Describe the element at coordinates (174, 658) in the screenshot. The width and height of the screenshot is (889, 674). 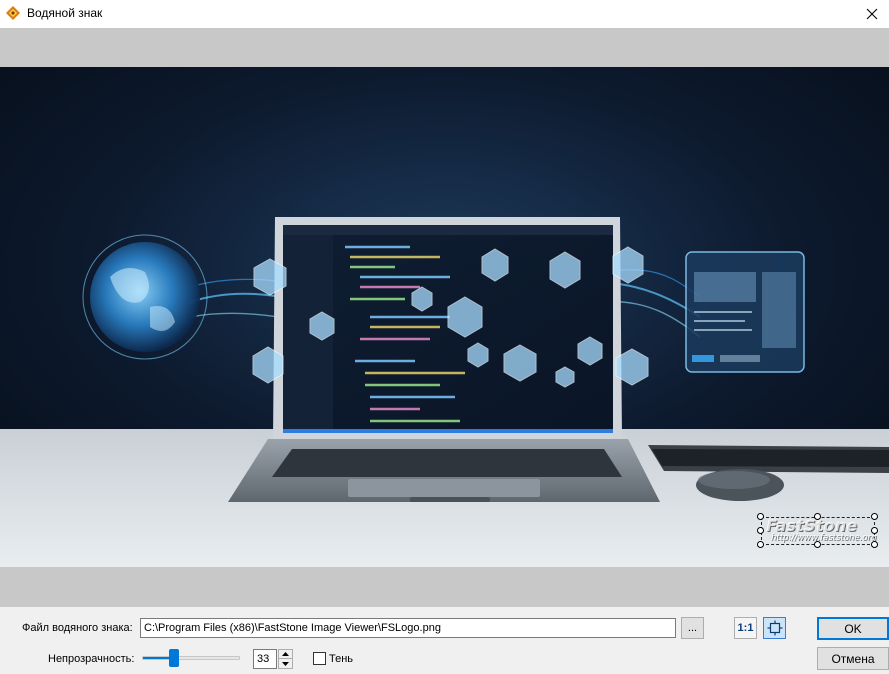
I see `opacity-slider-thumb` at that location.